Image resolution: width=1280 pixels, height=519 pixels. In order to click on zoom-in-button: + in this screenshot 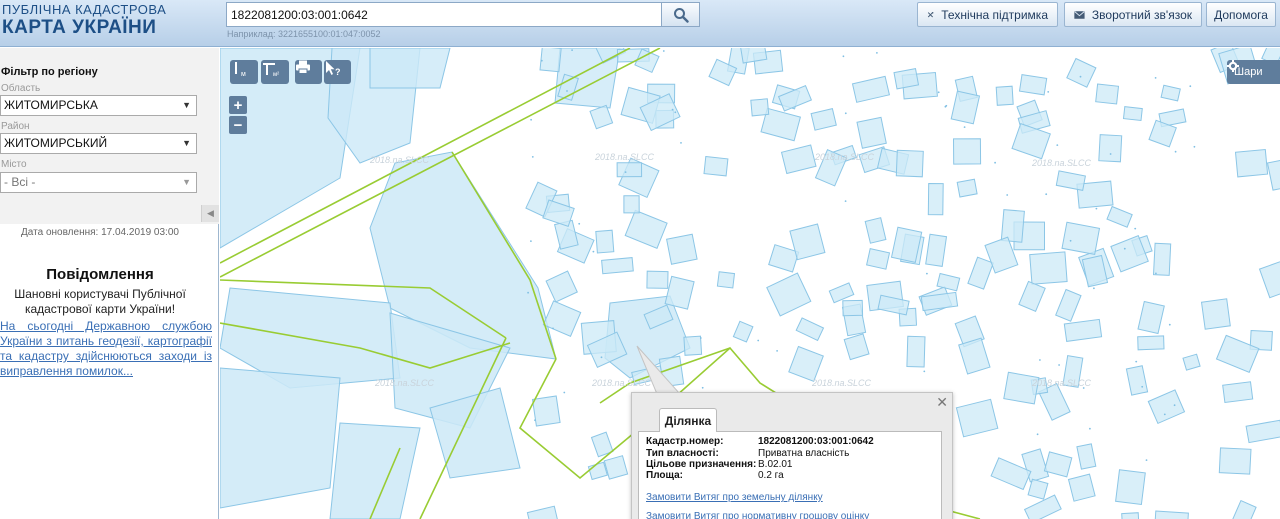, I will do `click(238, 105)`.